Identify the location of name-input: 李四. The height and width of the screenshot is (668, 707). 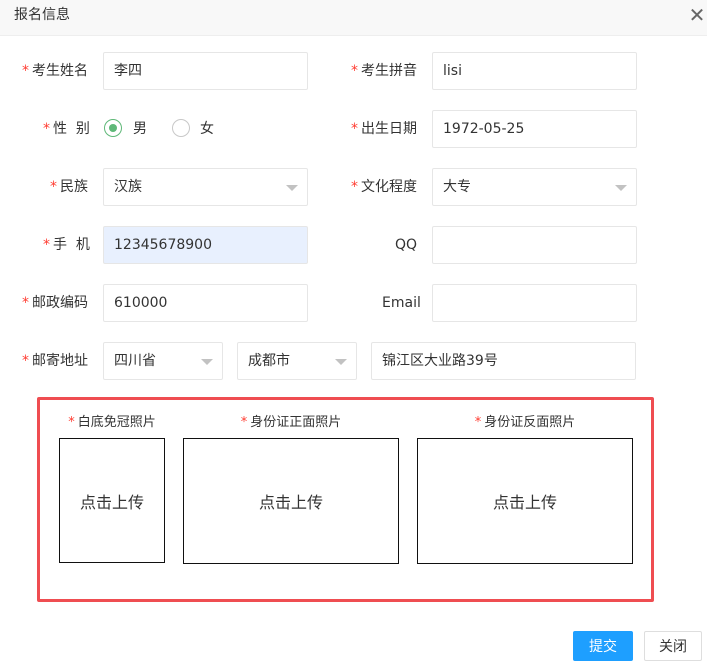
(205, 71).